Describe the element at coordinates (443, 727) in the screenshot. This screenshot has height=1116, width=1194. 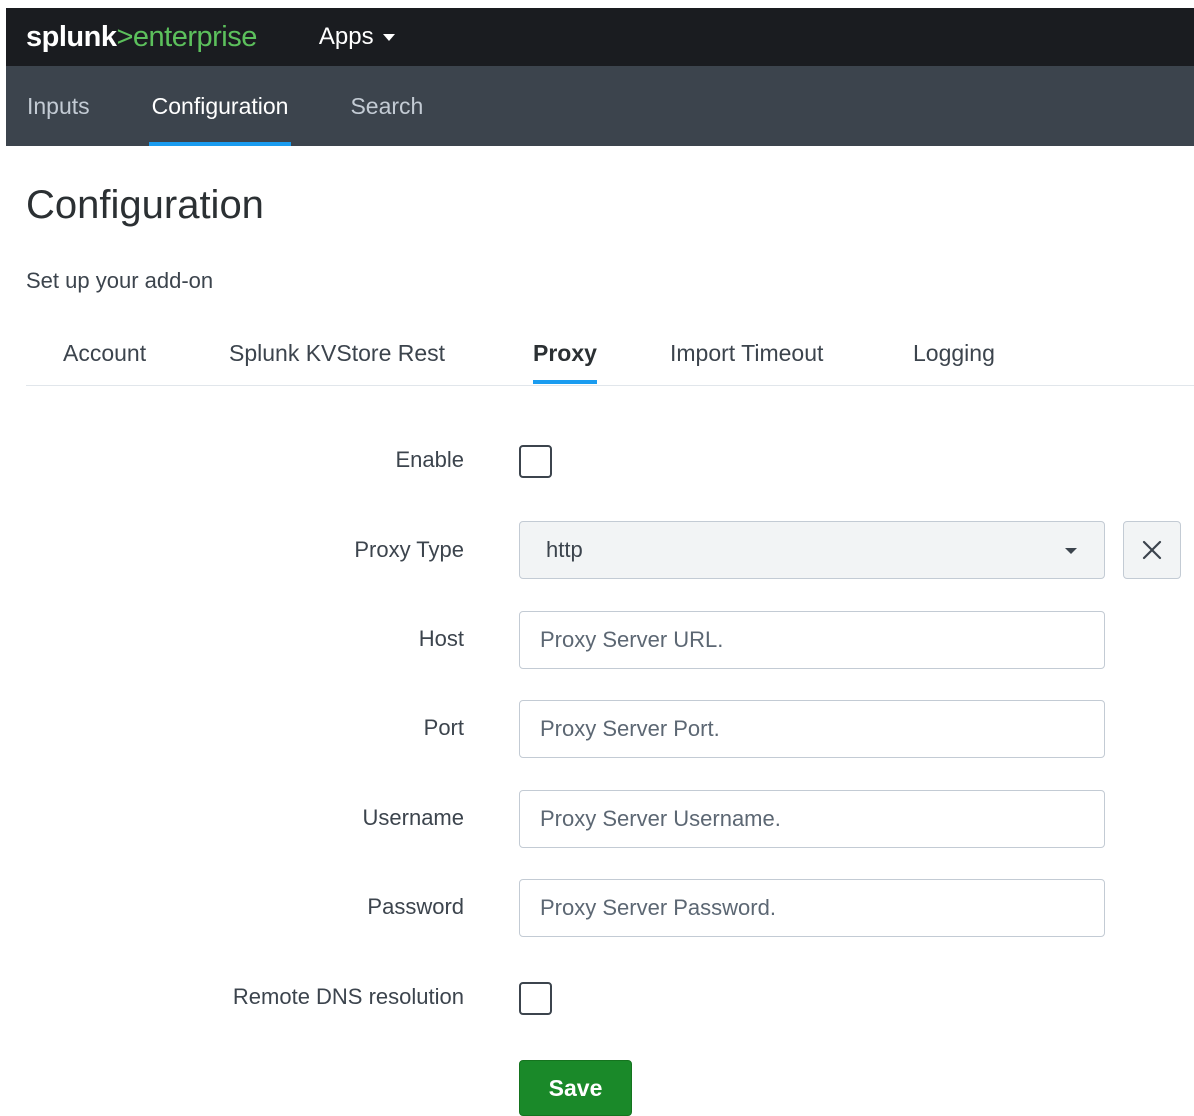
I see `port-label: Port` at that location.